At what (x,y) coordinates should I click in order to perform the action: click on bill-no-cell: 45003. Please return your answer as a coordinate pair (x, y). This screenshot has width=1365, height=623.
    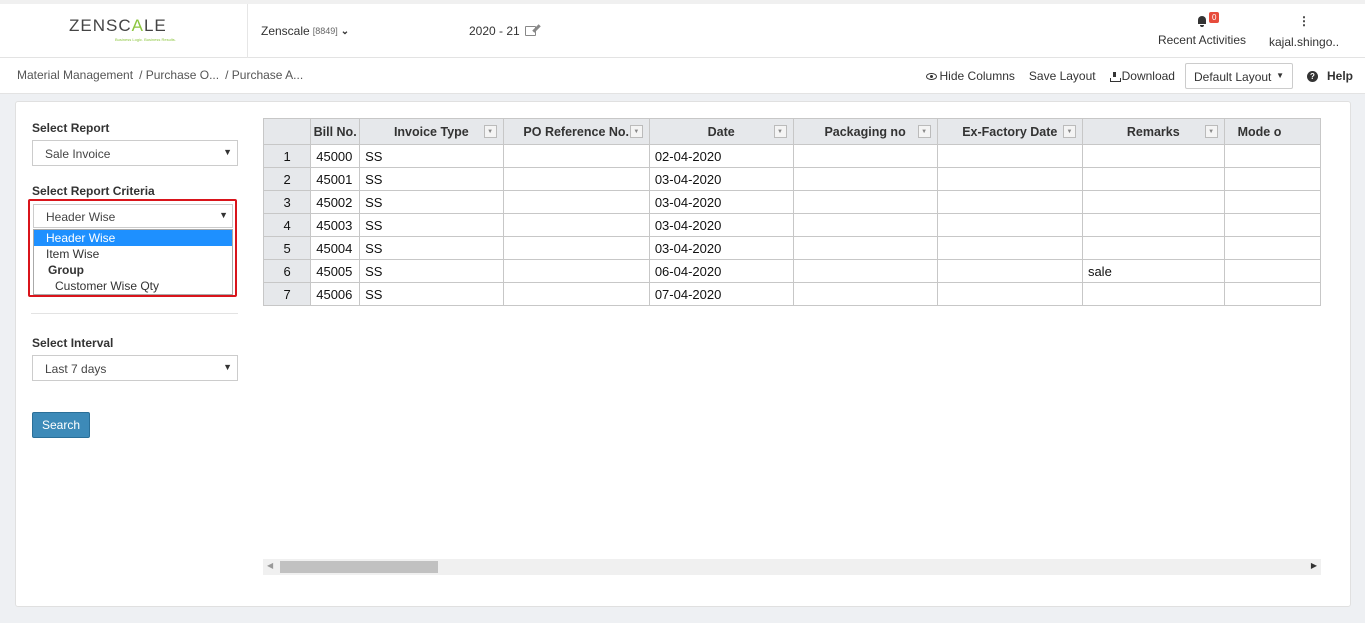
    Looking at the image, I should click on (335, 225).